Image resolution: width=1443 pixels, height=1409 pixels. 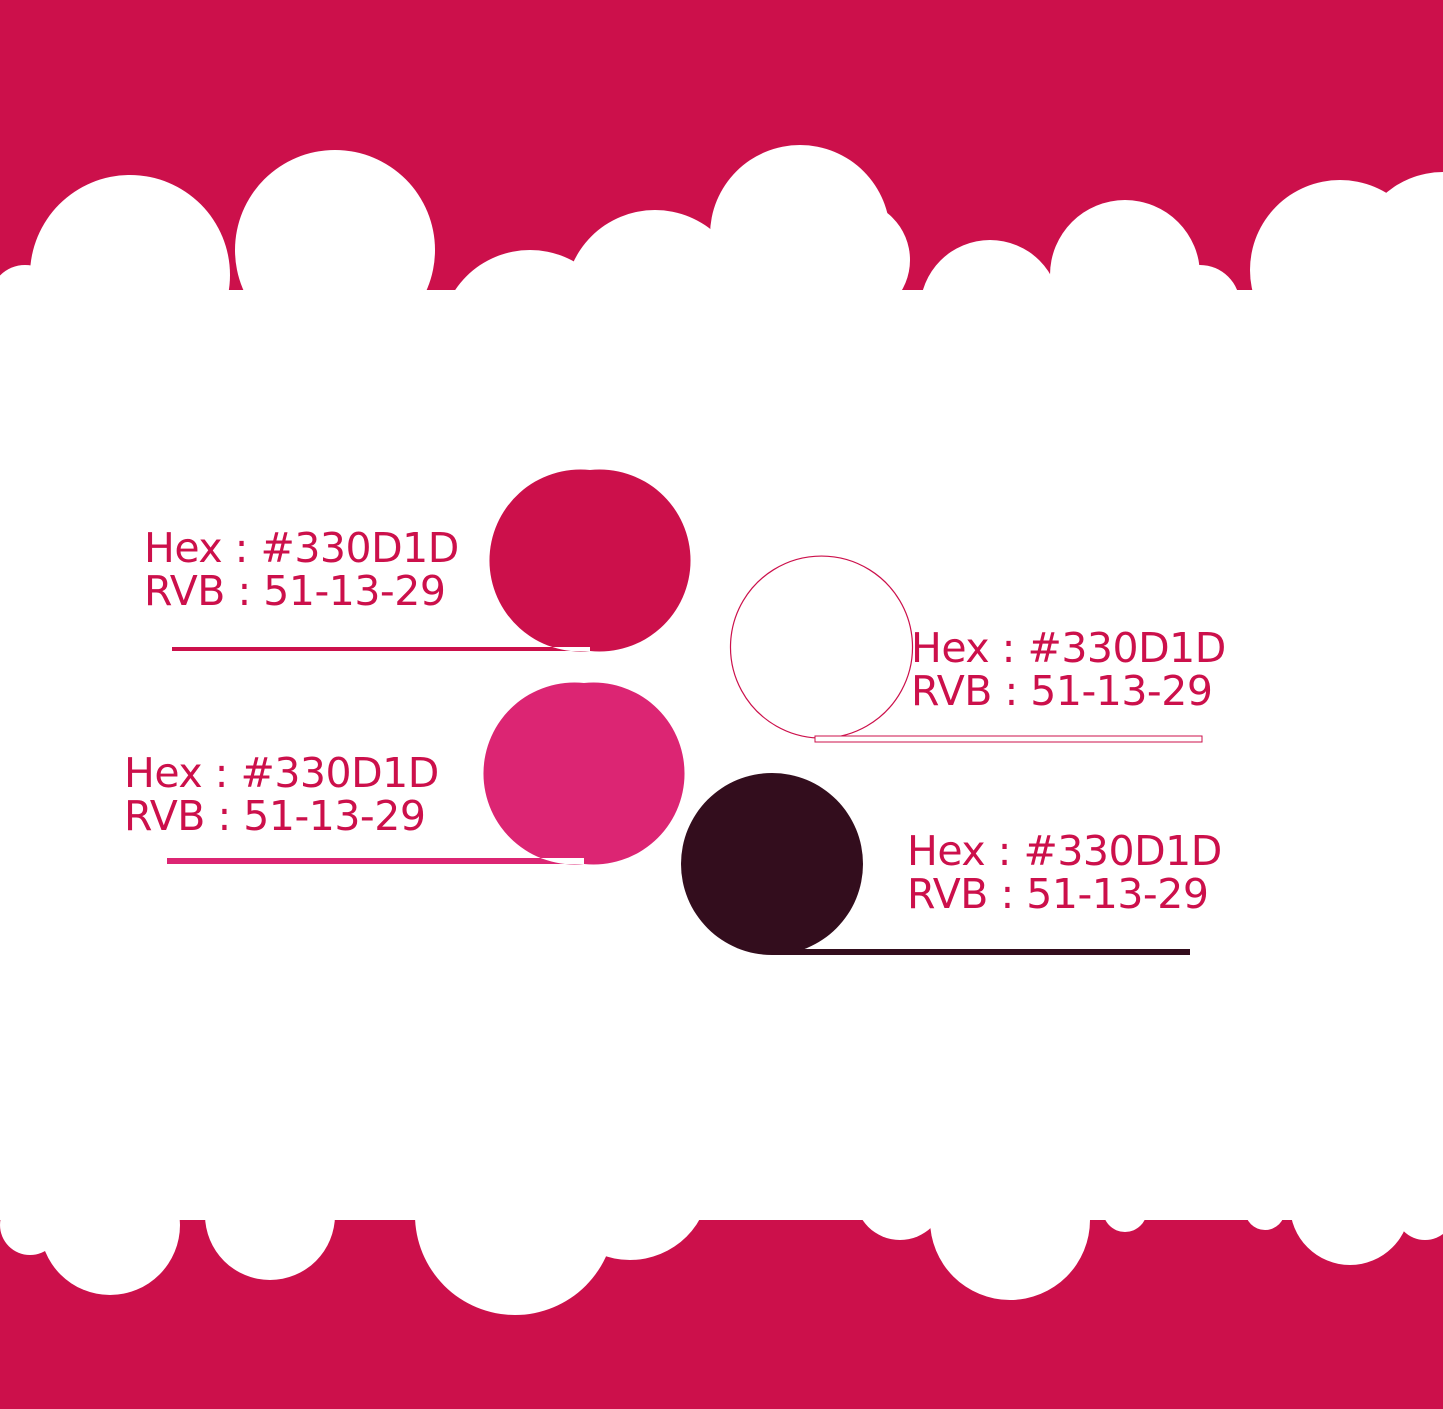 I want to click on dark-plum-swatch-underline, so click(x=981, y=952).